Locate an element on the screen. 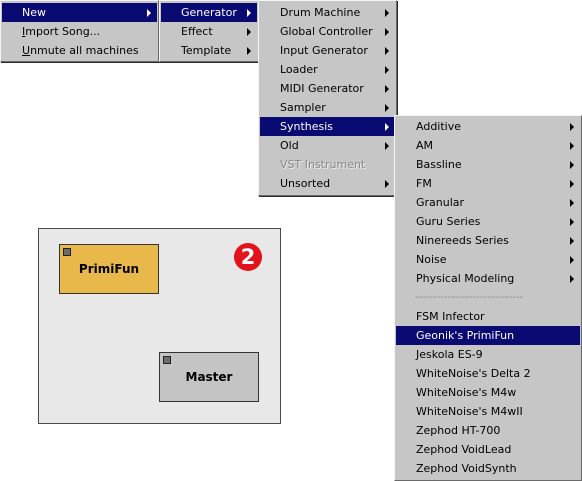  menu-item-physical-modeling: Physical Modeling is located at coordinates (488, 278).